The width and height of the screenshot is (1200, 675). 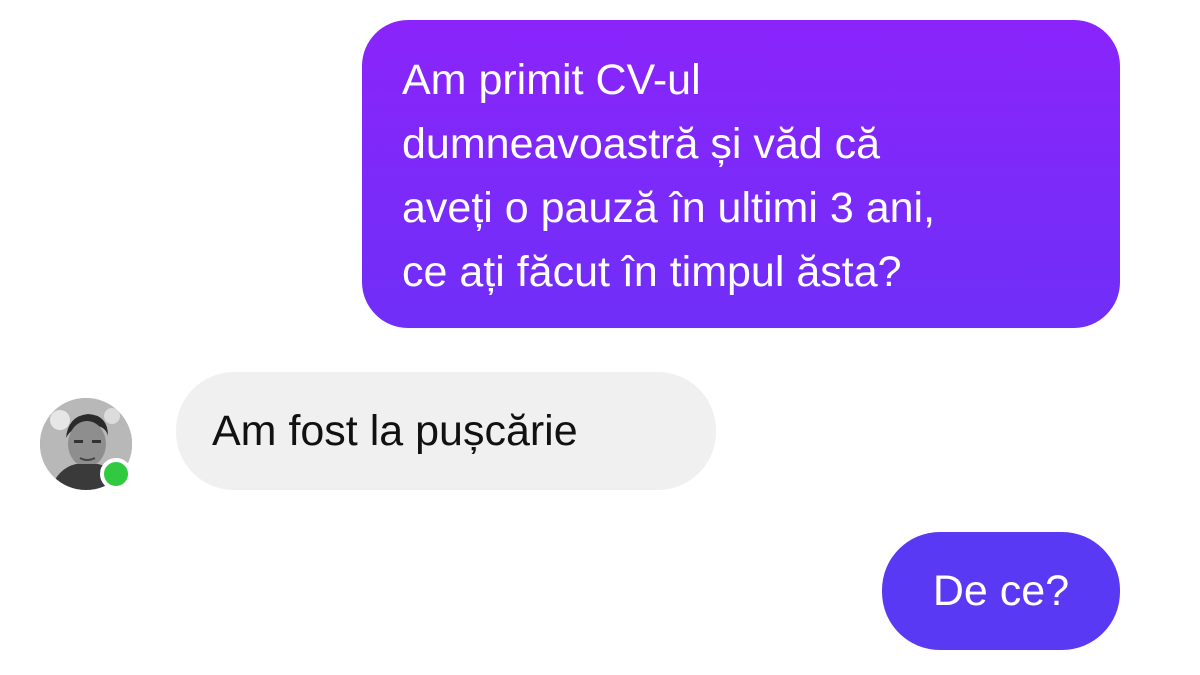 I want to click on outgoing-message: De ce?, so click(x=1001, y=591).